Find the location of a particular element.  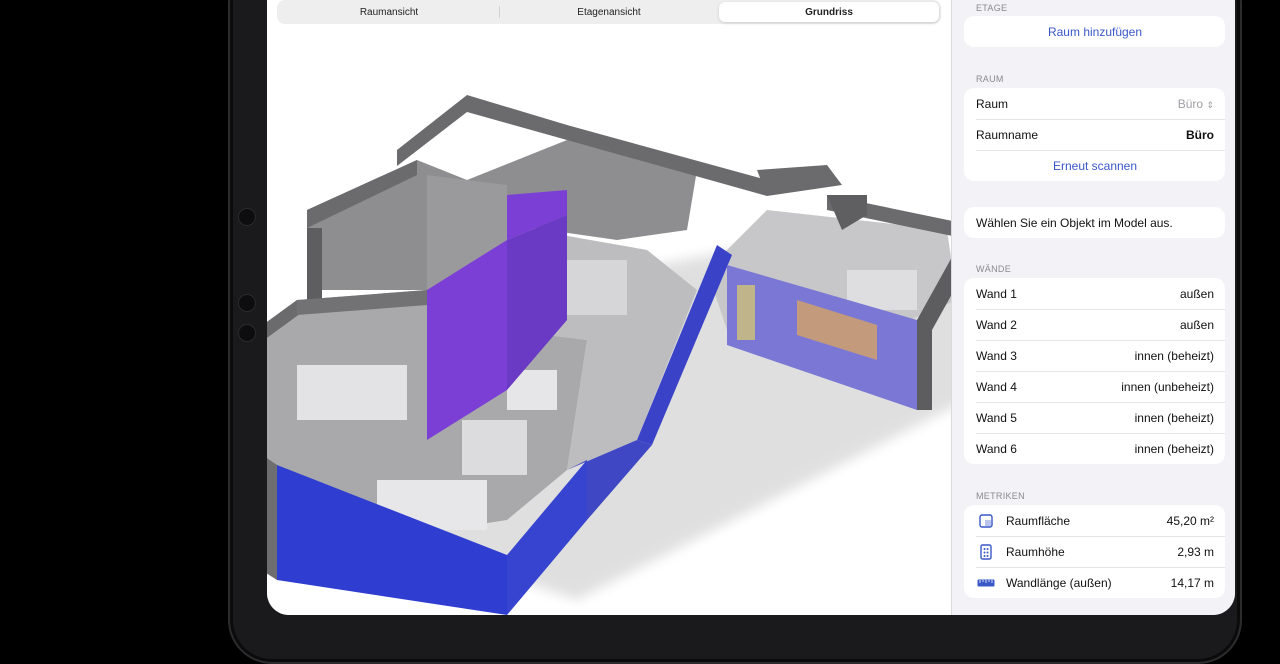

view-segmented-control: Raumansicht Etagenansicht Grundriss is located at coordinates (609, 12).